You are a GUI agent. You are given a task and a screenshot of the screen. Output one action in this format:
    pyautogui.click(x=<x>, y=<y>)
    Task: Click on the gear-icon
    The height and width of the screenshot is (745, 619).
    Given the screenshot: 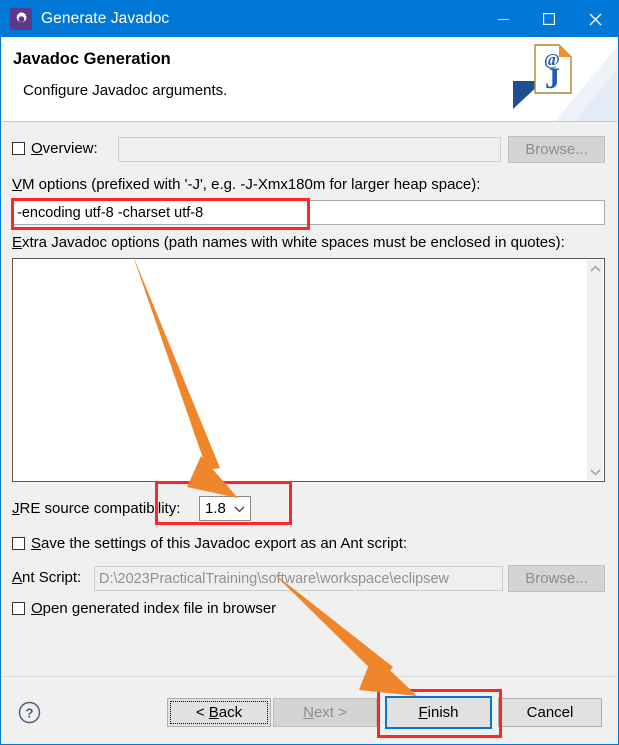 What is the action you would take?
    pyautogui.click(x=21, y=19)
    